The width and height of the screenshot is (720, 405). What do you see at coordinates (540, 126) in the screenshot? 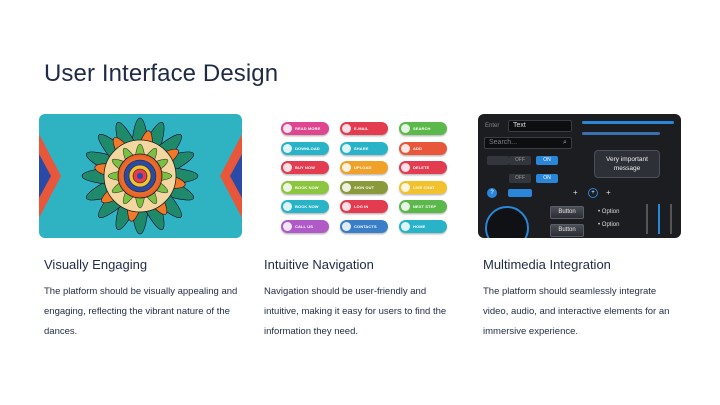
I see `text-field: Text` at bounding box center [540, 126].